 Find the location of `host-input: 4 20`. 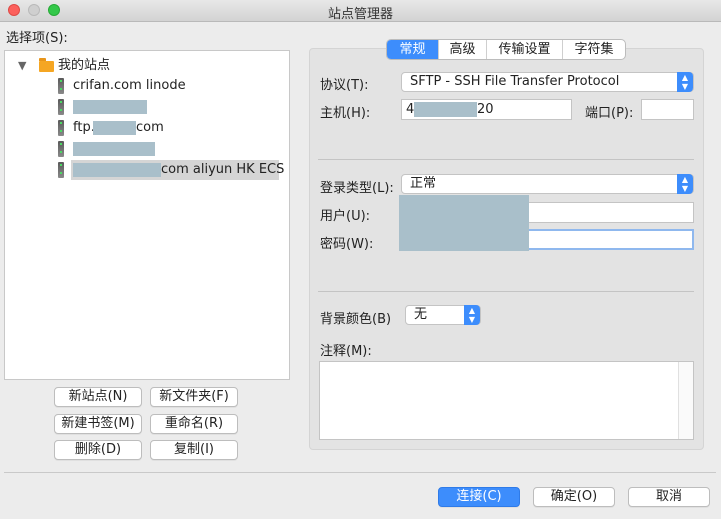

host-input: 4 20 is located at coordinates (486, 109).